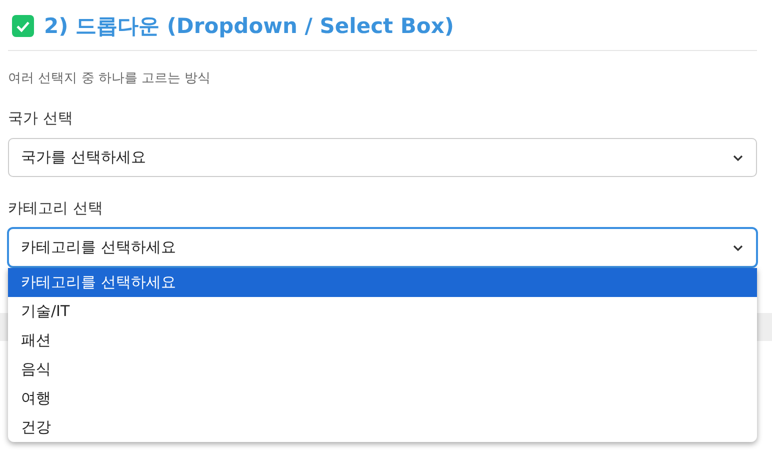 The width and height of the screenshot is (772, 455). I want to click on field-label: 카테고리 선택, so click(56, 208).